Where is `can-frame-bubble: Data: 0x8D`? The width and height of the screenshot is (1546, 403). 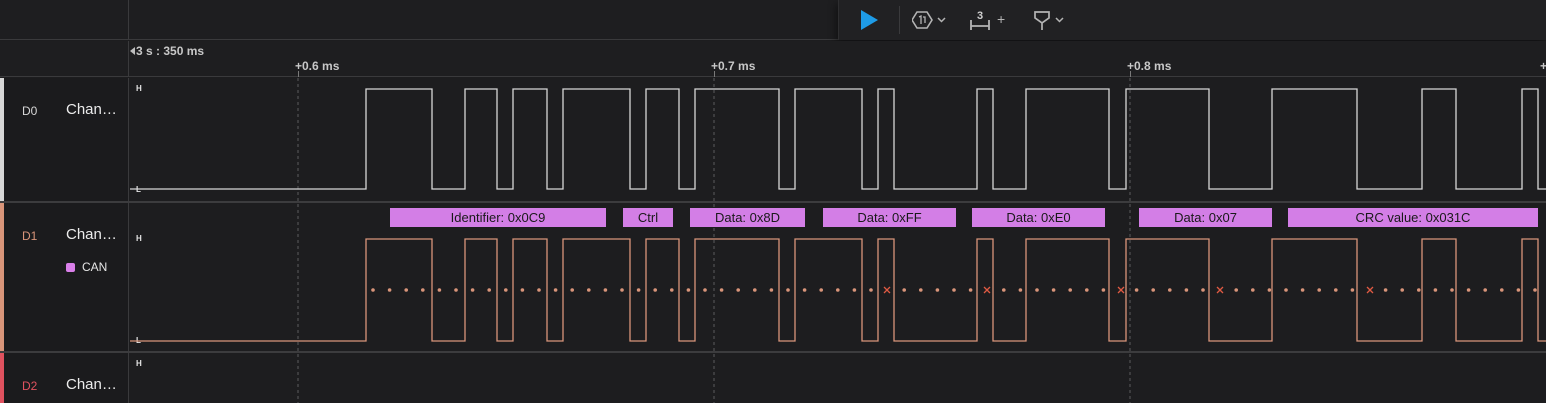 can-frame-bubble: Data: 0x8D is located at coordinates (747, 217).